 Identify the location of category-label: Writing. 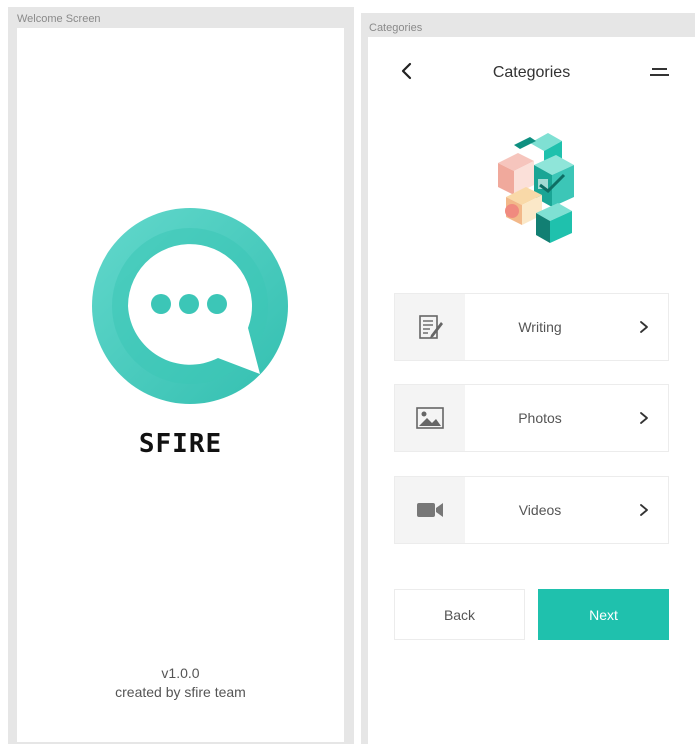
(540, 327).